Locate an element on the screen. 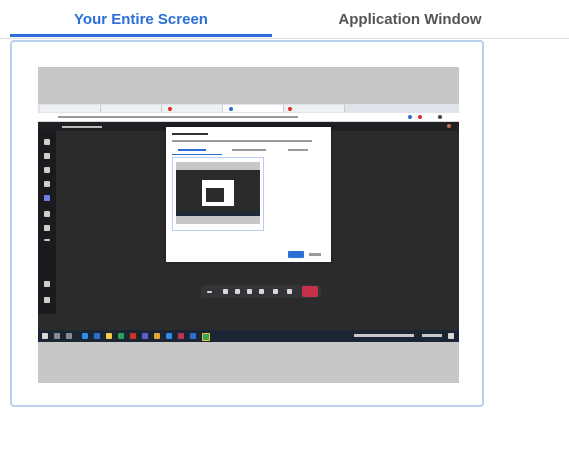 Image resolution: width=569 pixels, height=457 pixels. dialog-title is located at coordinates (190, 134).